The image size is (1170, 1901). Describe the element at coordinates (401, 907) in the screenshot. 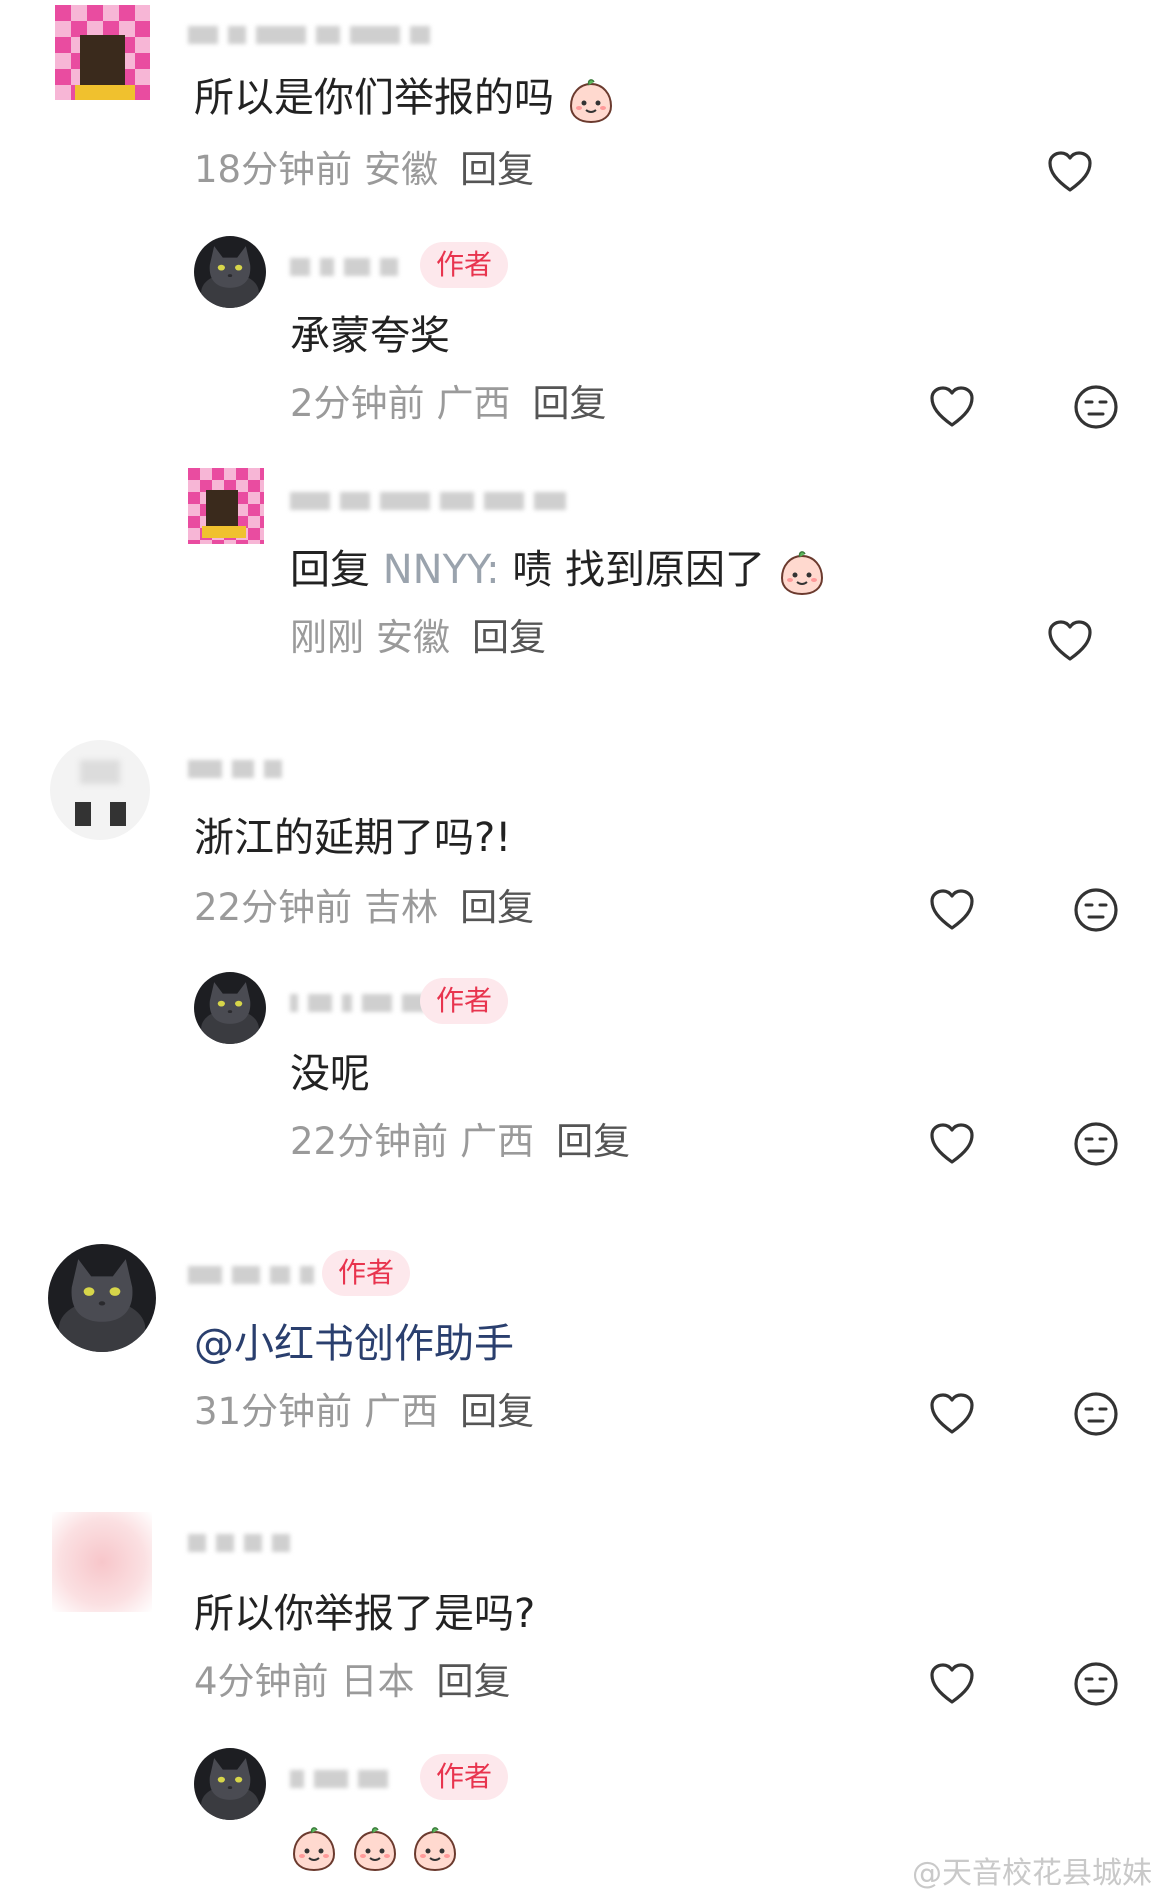

I see `comment-location: 吉林` at that location.